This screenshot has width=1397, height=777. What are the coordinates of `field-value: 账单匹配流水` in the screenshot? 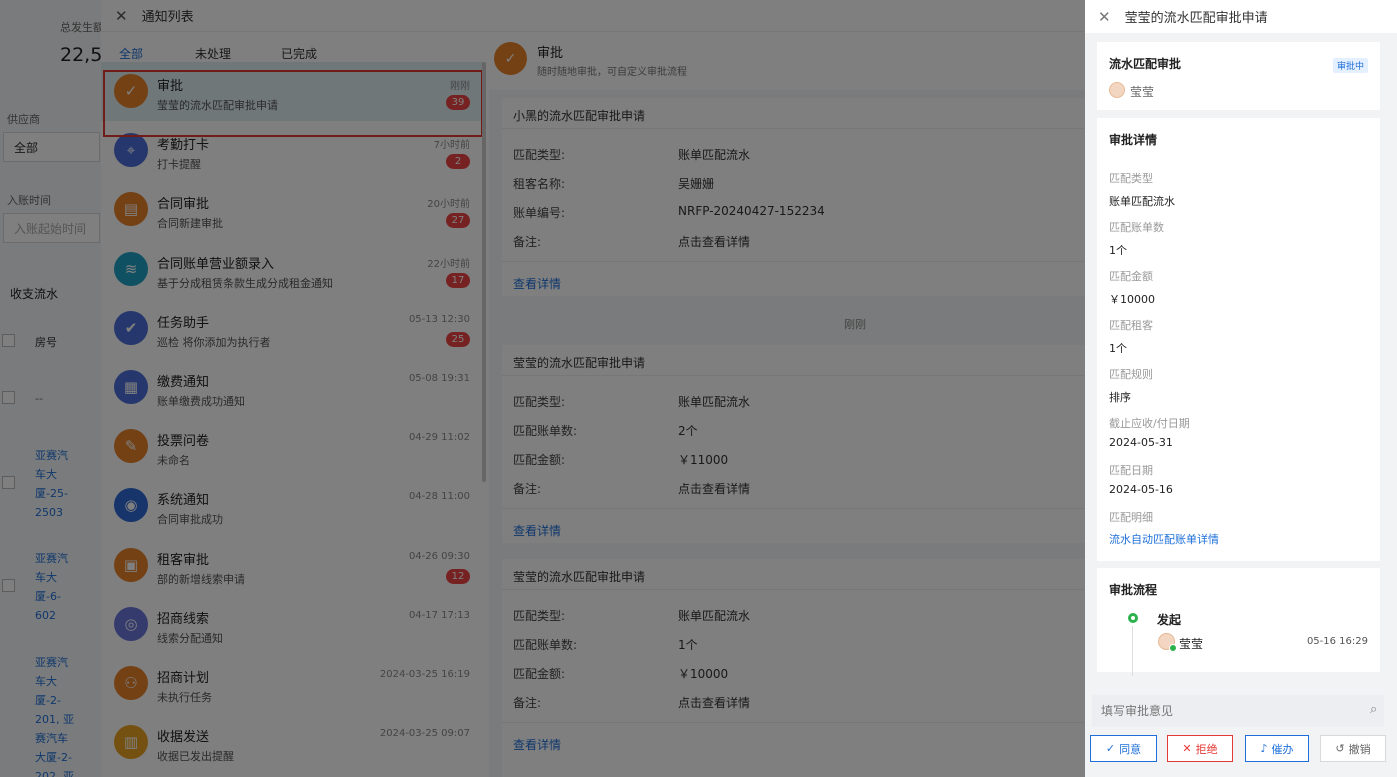 It's located at (1142, 201).